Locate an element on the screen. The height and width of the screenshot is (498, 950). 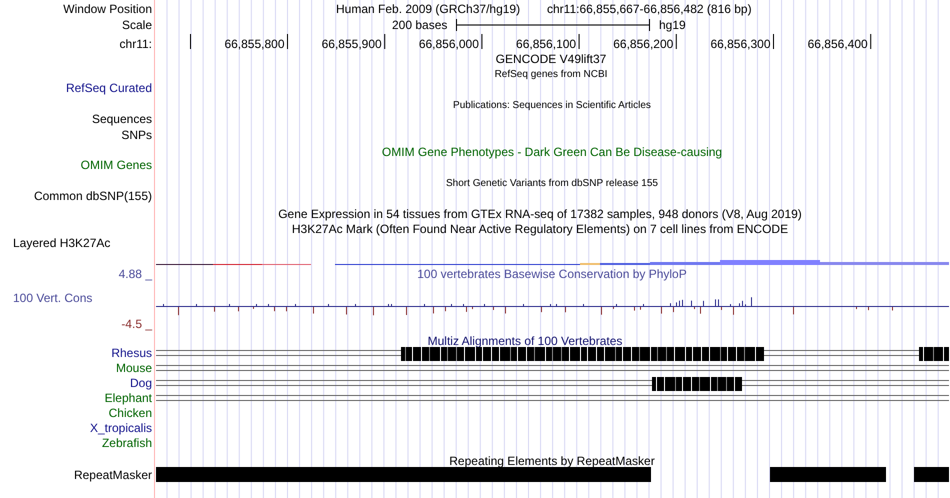
assembly-label: hg19 is located at coordinates (672, 25).